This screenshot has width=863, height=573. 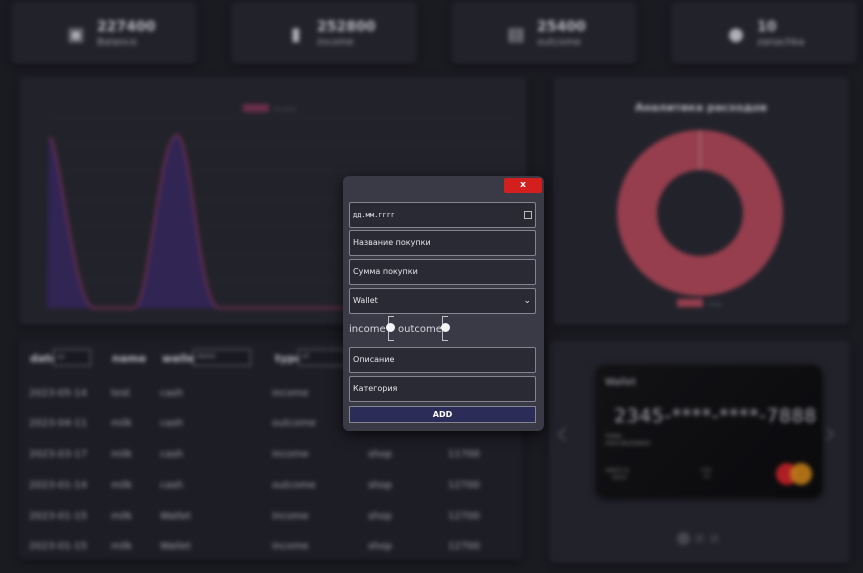 I want to click on chevron-down-icon: ⌄, so click(x=527, y=301).